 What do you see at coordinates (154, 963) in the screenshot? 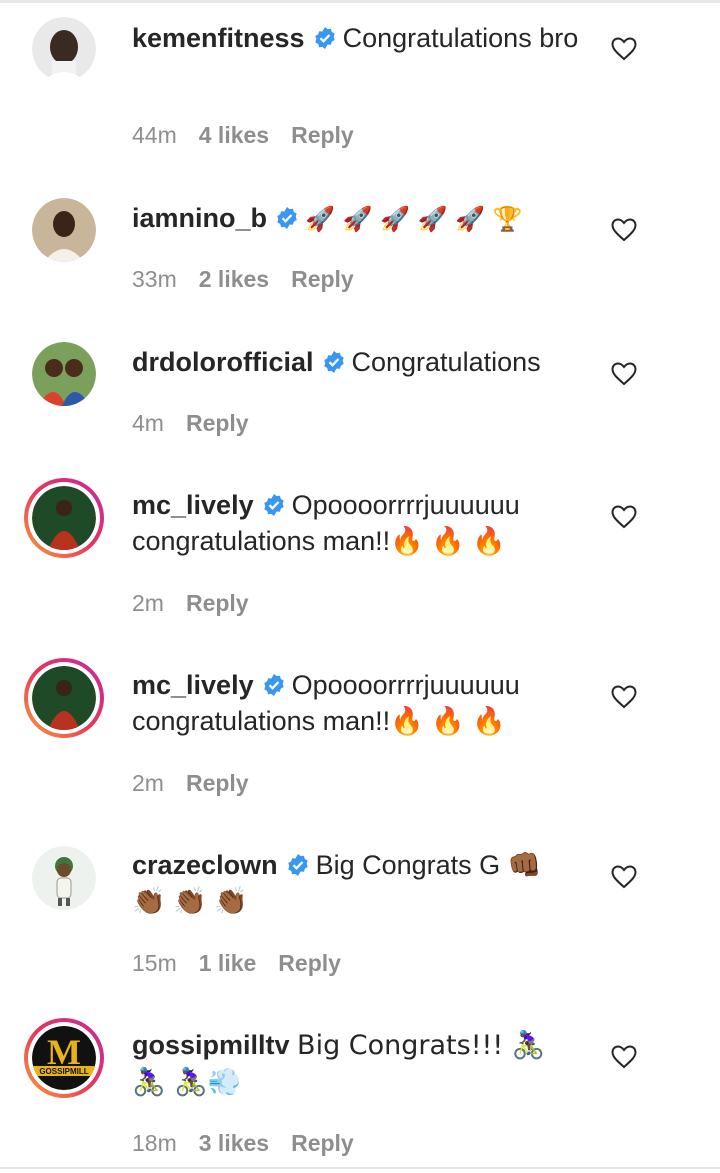
I see `comment-time: 15m` at bounding box center [154, 963].